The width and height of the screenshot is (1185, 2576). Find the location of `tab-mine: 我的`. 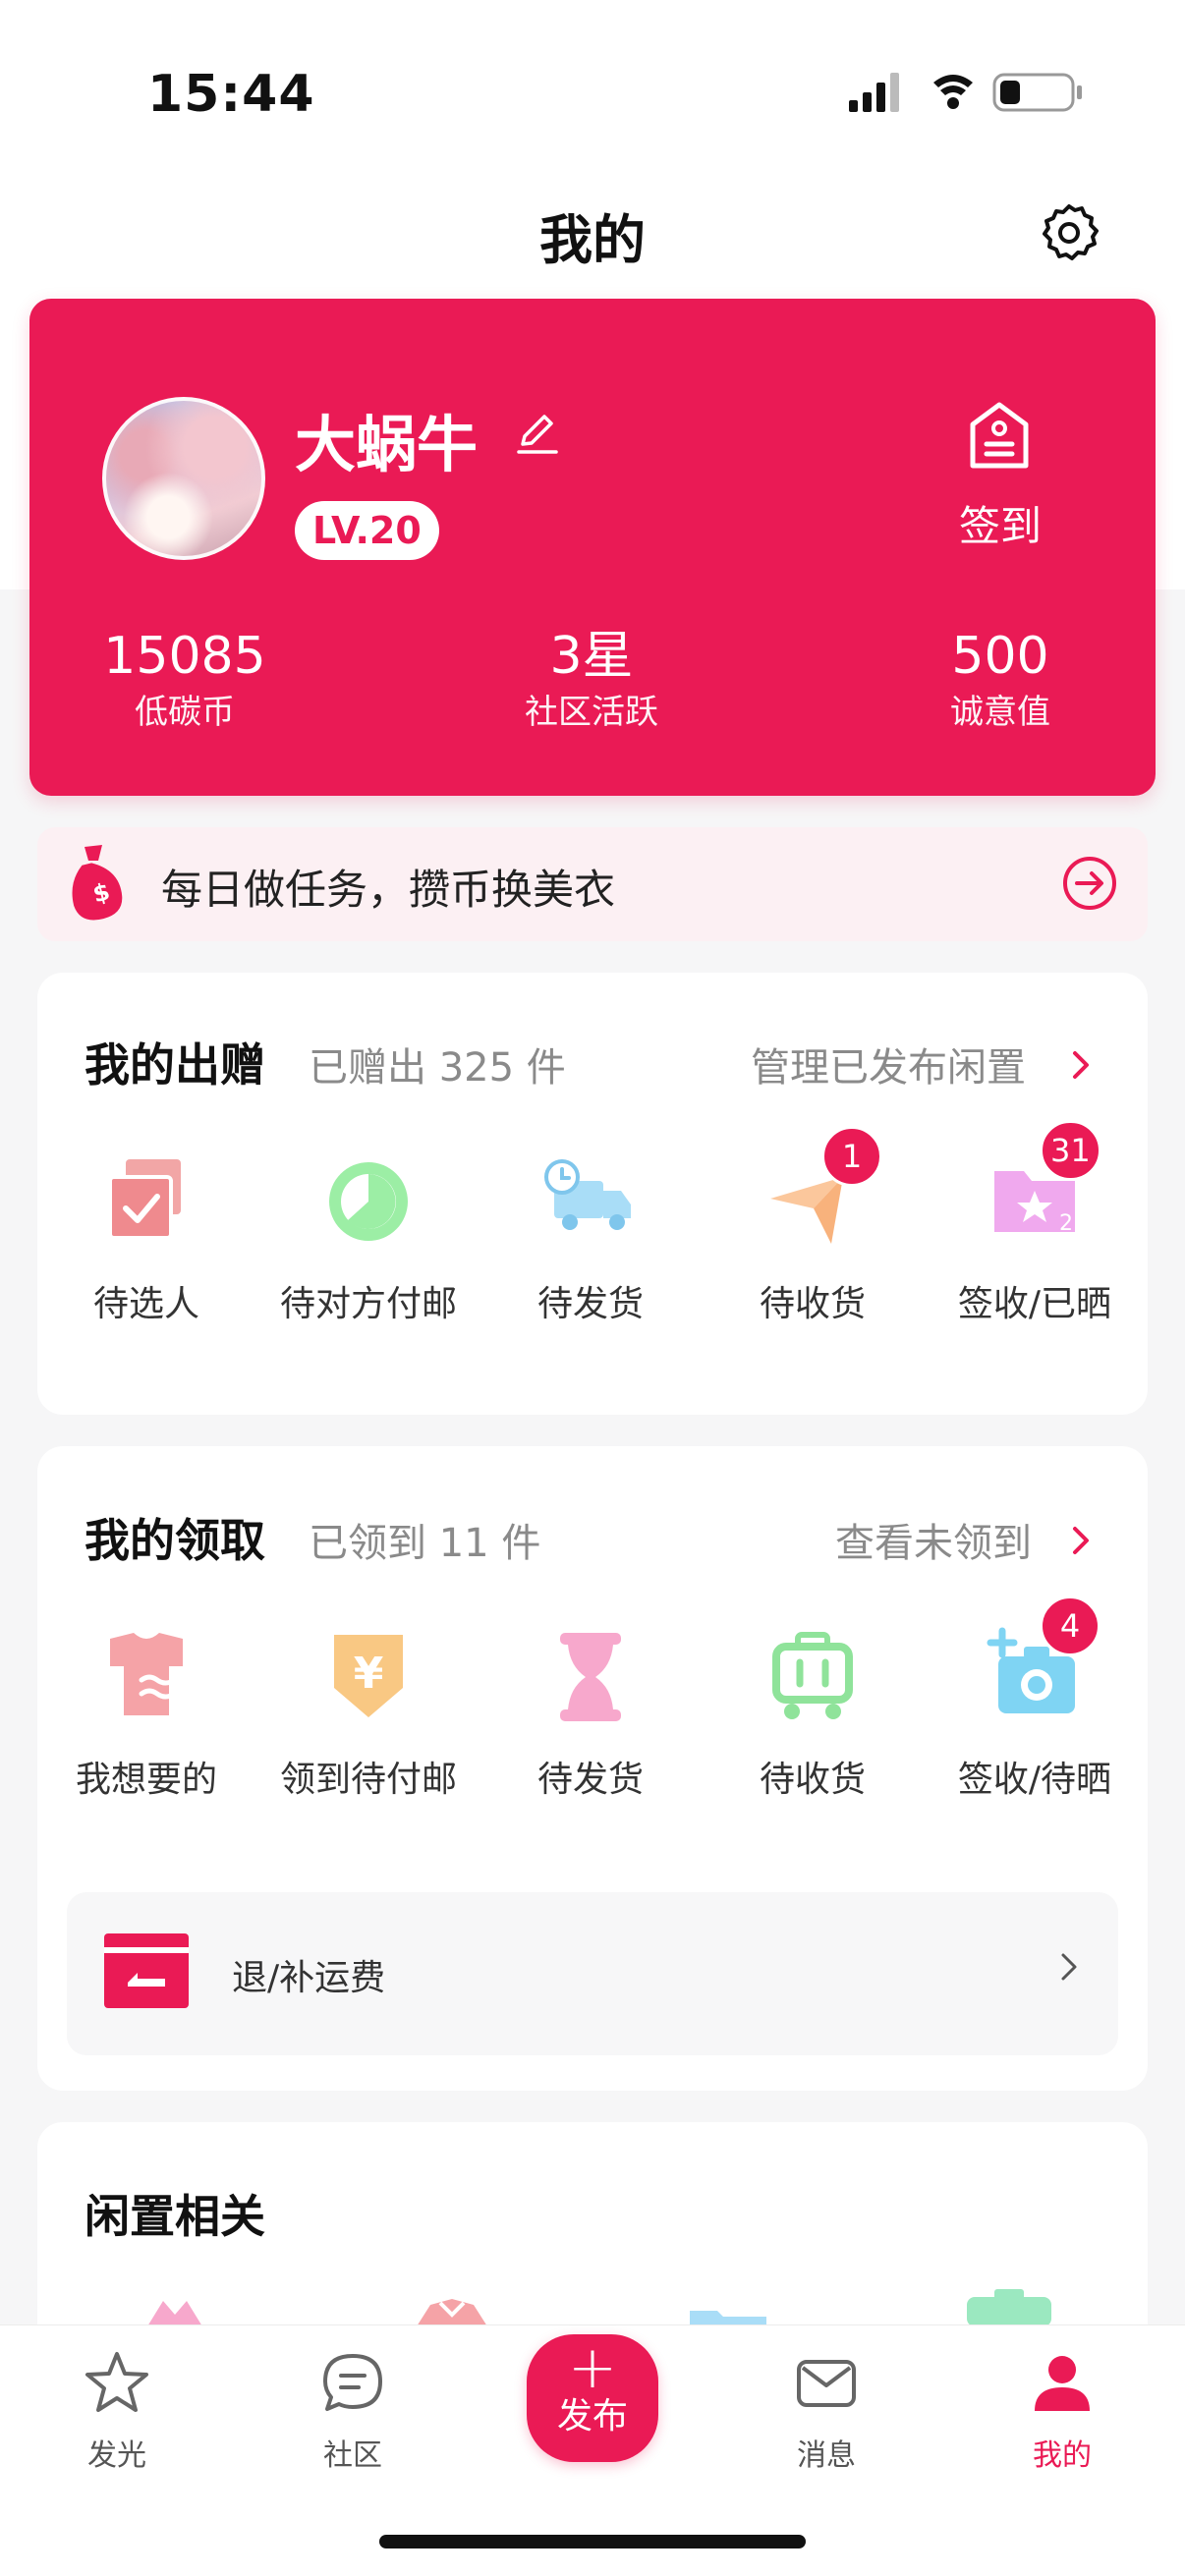

tab-mine: 我的 is located at coordinates (1062, 2411).